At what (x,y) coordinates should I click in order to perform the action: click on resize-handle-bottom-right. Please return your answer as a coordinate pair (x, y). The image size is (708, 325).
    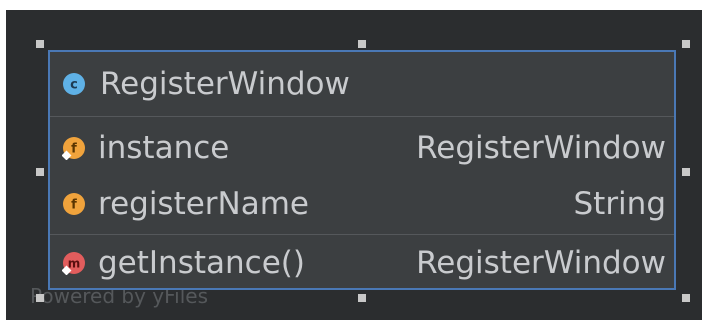
    Looking at the image, I should click on (686, 298).